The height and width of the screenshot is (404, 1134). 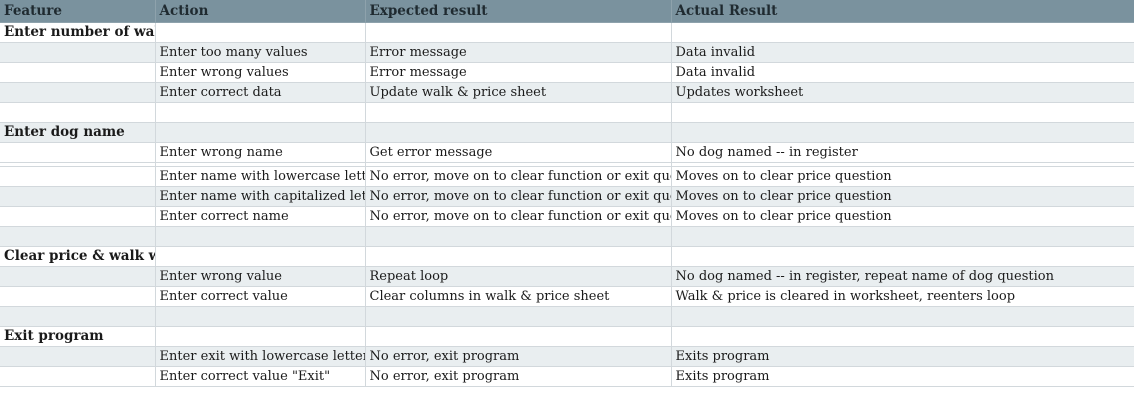 What do you see at coordinates (260, 216) in the screenshot?
I see `action-cell: Enter correct name` at bounding box center [260, 216].